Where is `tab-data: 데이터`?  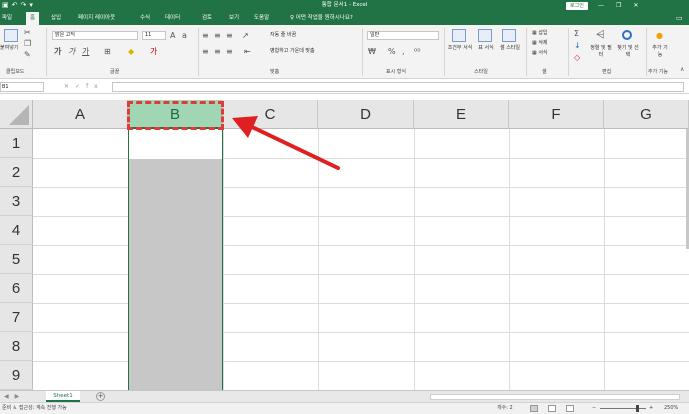 tab-data: 데이터 is located at coordinates (172, 18).